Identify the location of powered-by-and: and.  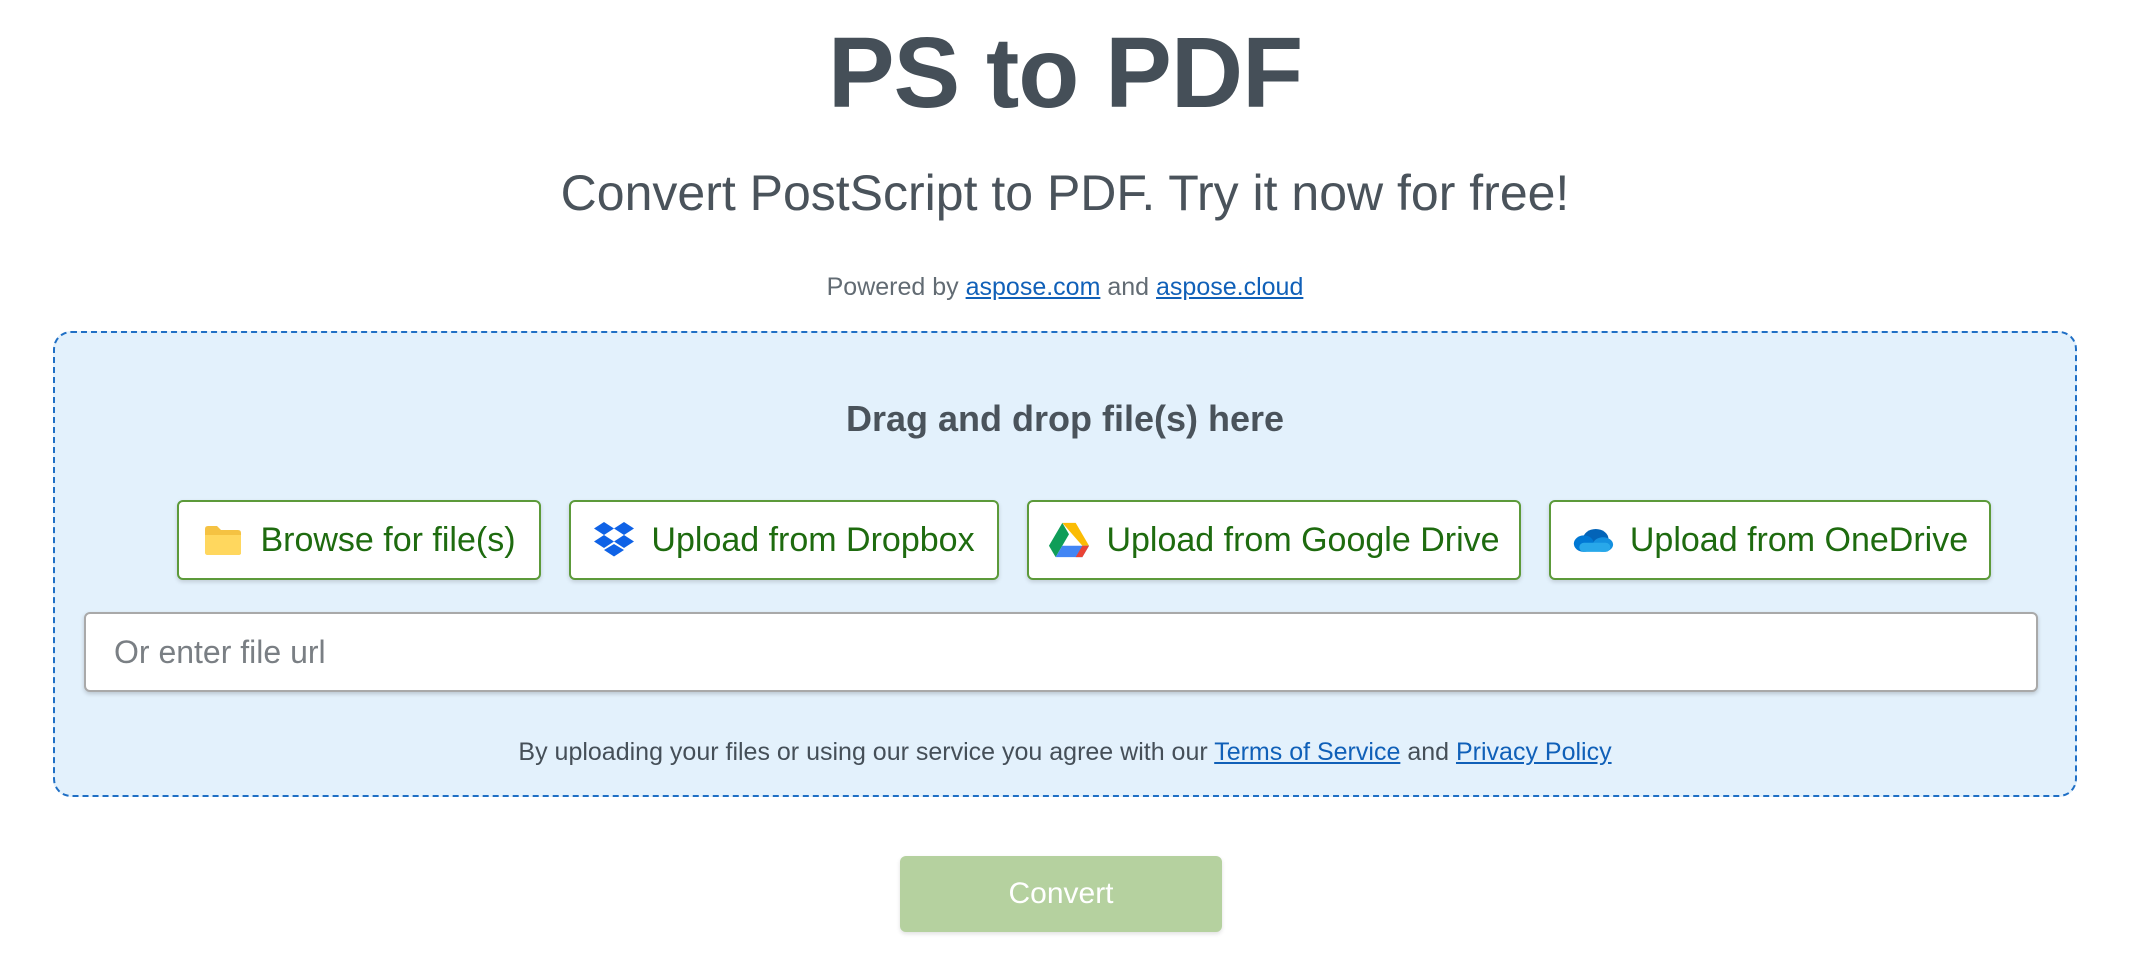
(1128, 287).